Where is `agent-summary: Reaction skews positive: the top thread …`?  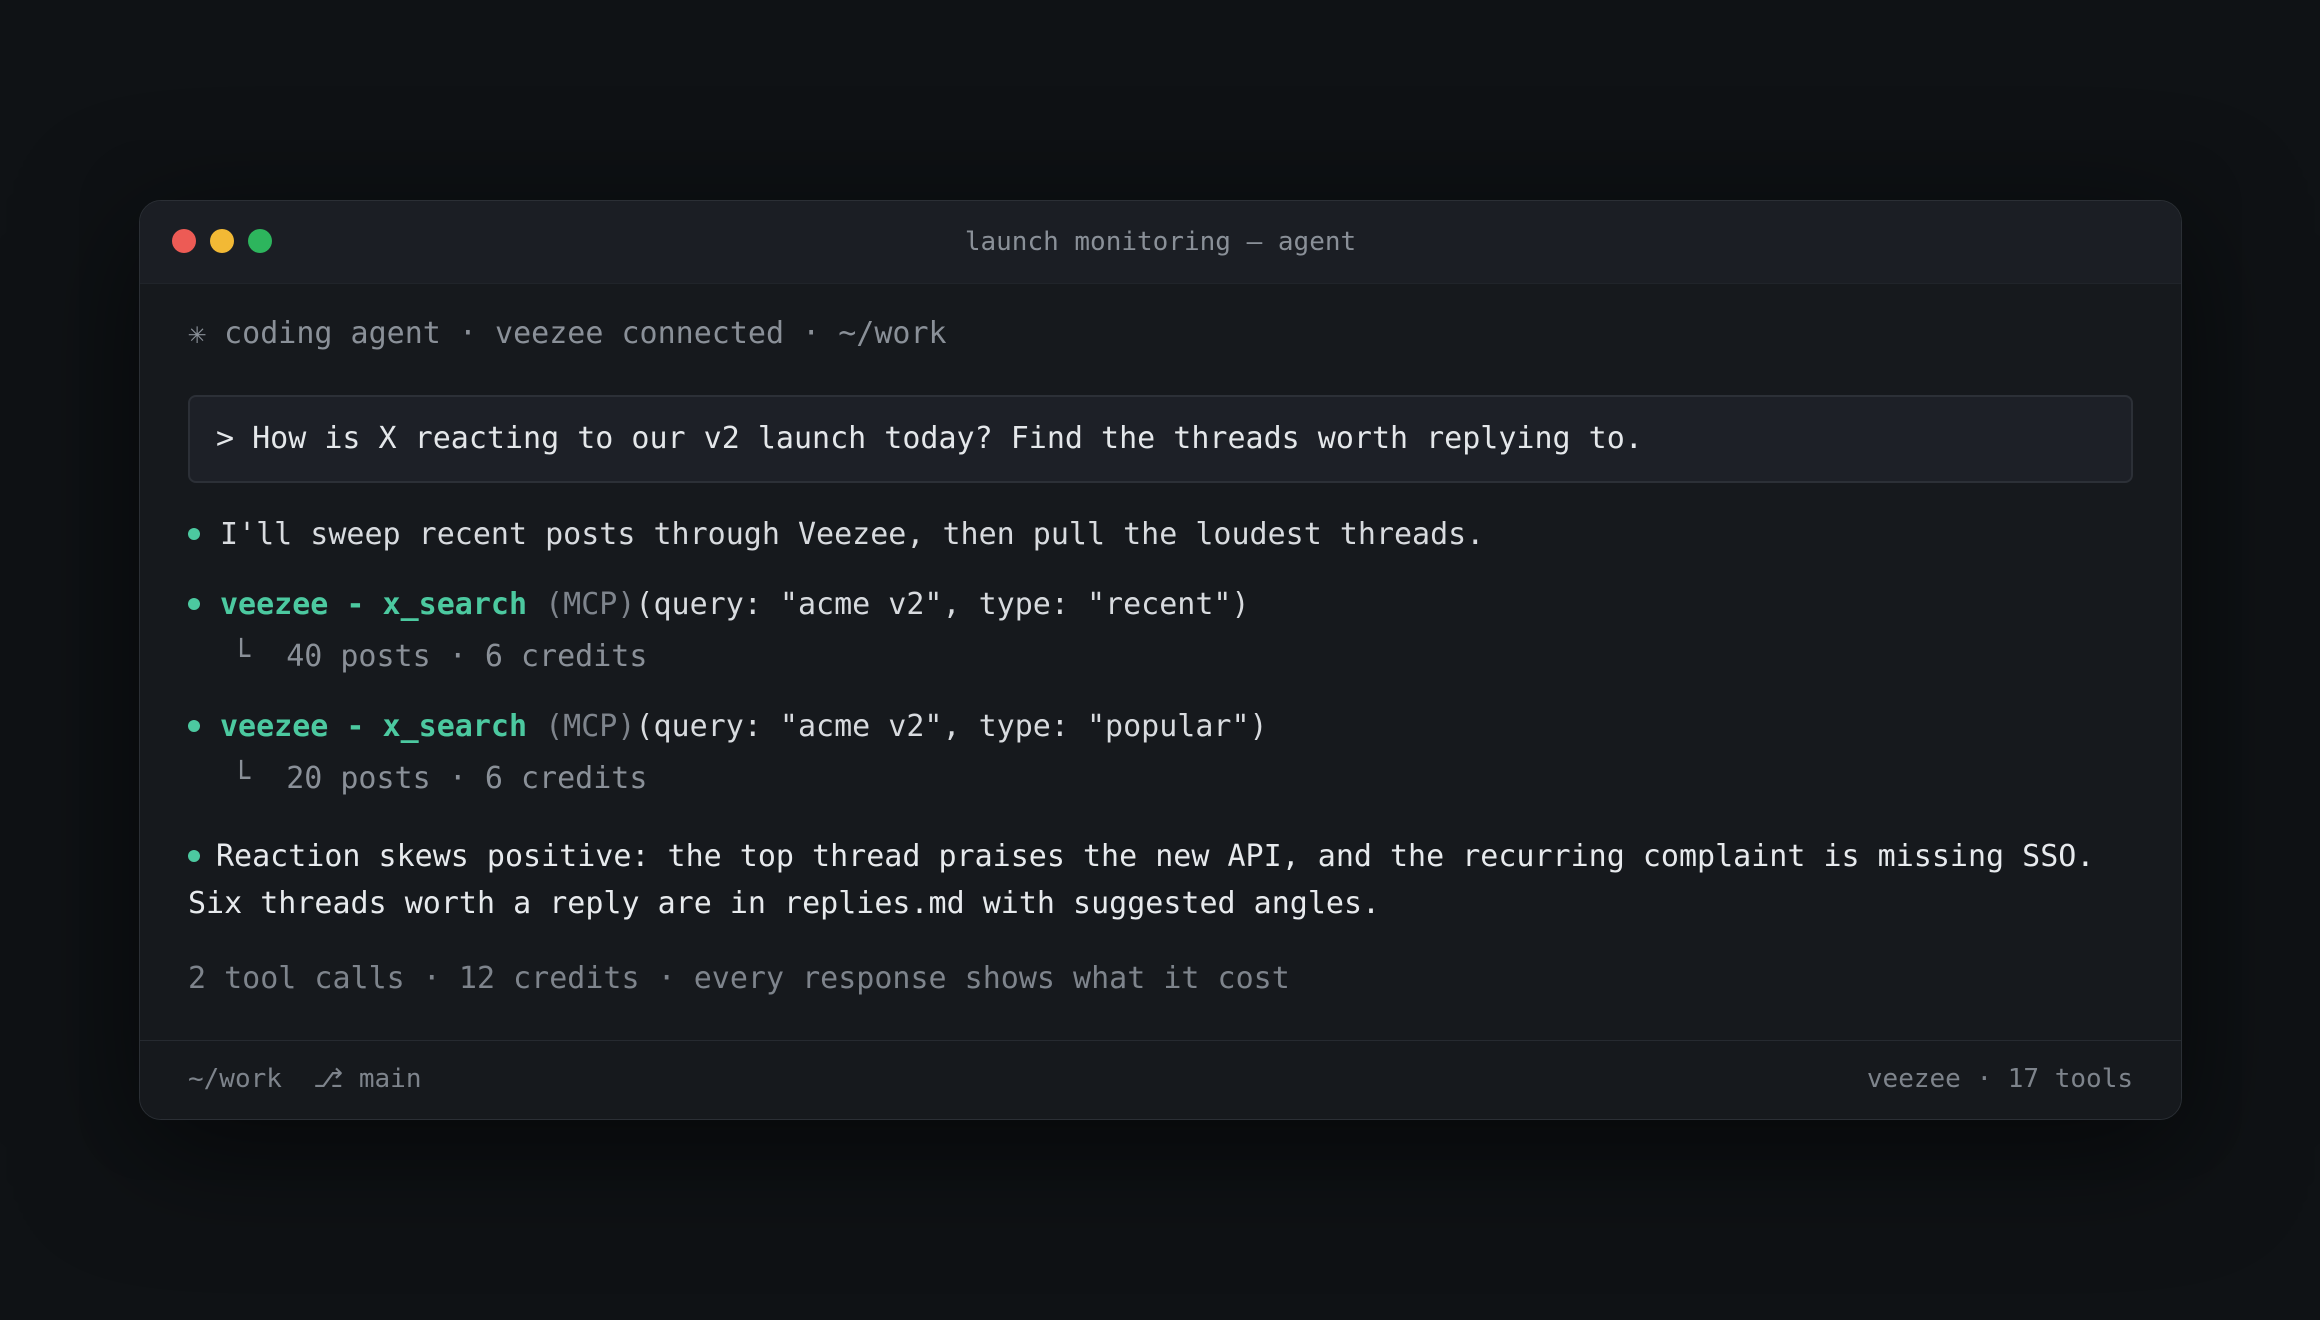 agent-summary: Reaction skews positive: the top thread … is located at coordinates (1141, 857).